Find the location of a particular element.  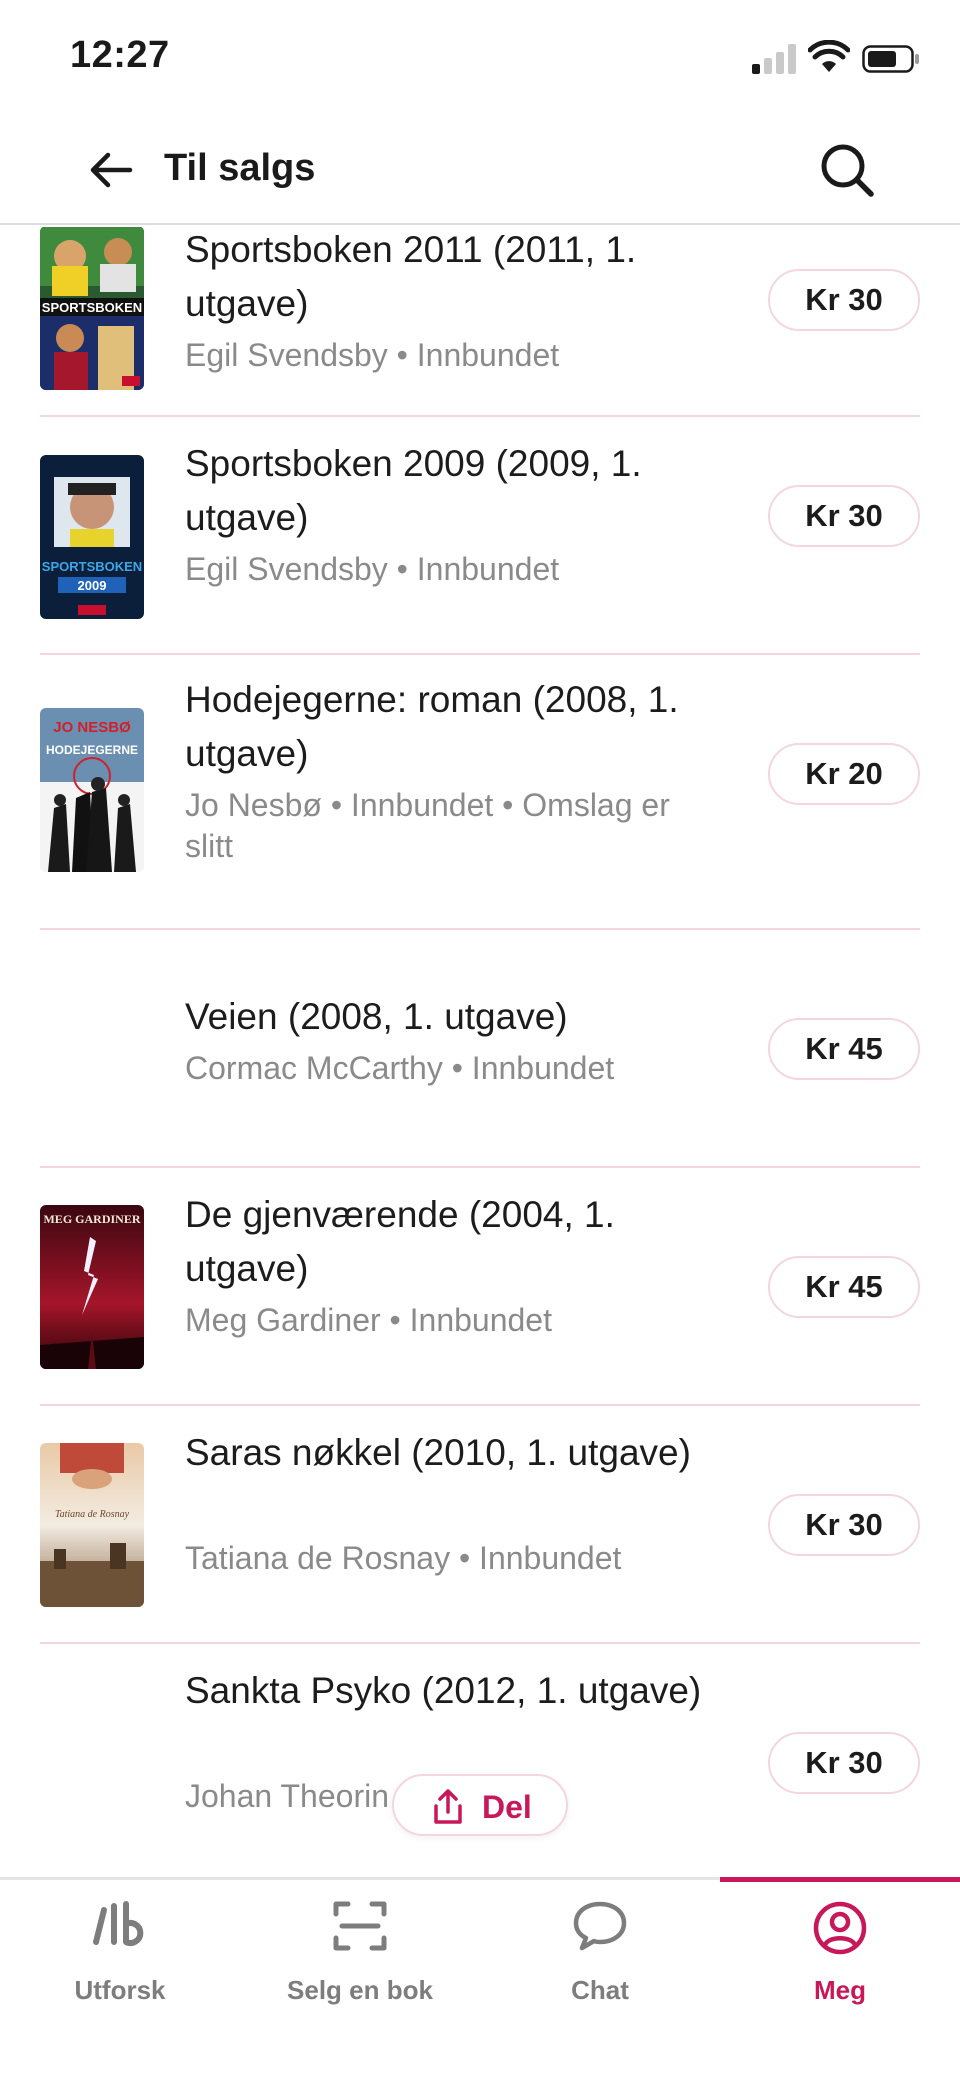

bottom-tab-bar: Utforsk Selg en bok Chat Meg is located at coordinates (480, 1978).